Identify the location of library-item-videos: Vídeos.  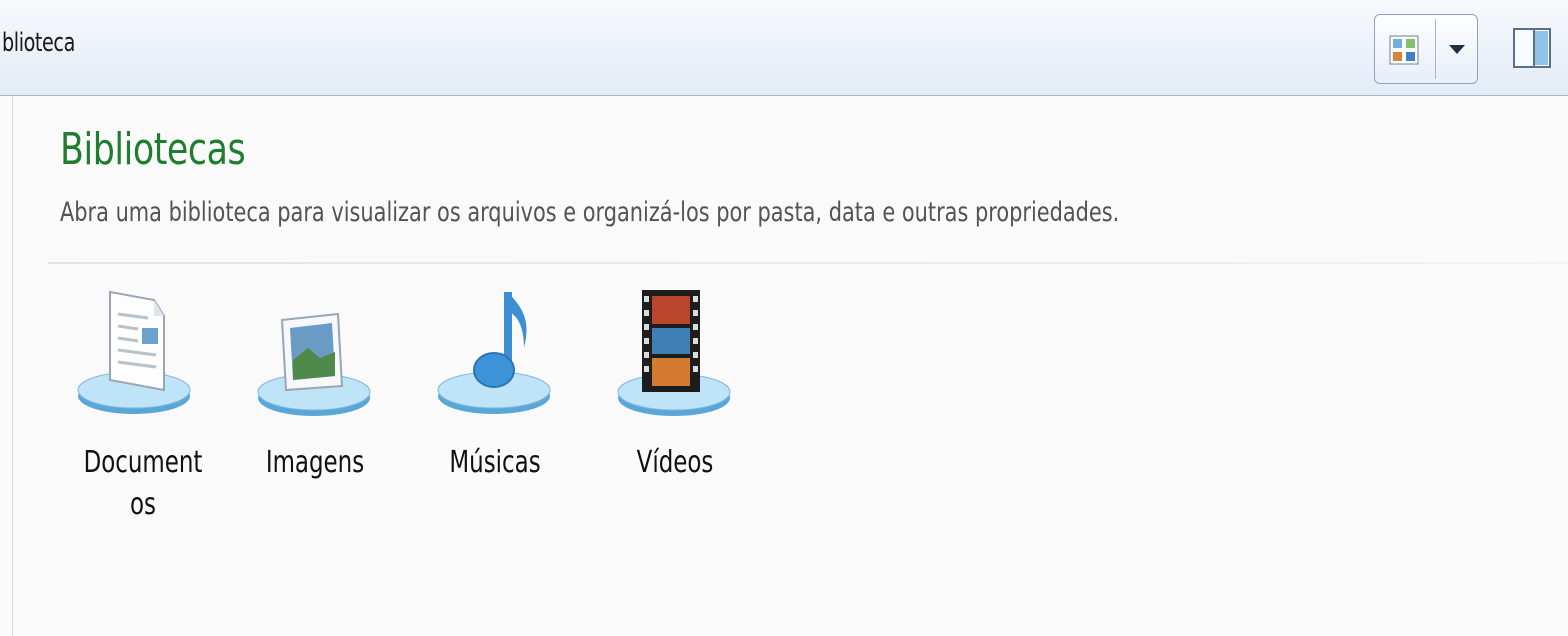
(675, 407).